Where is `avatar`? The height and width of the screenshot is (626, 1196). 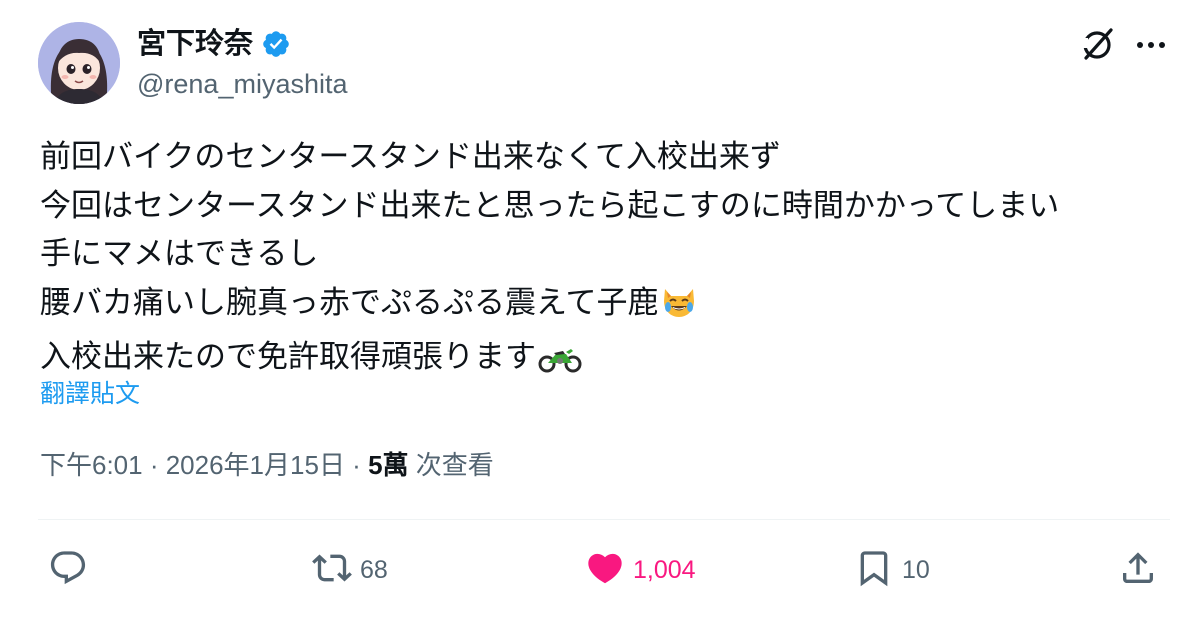
avatar is located at coordinates (79, 63).